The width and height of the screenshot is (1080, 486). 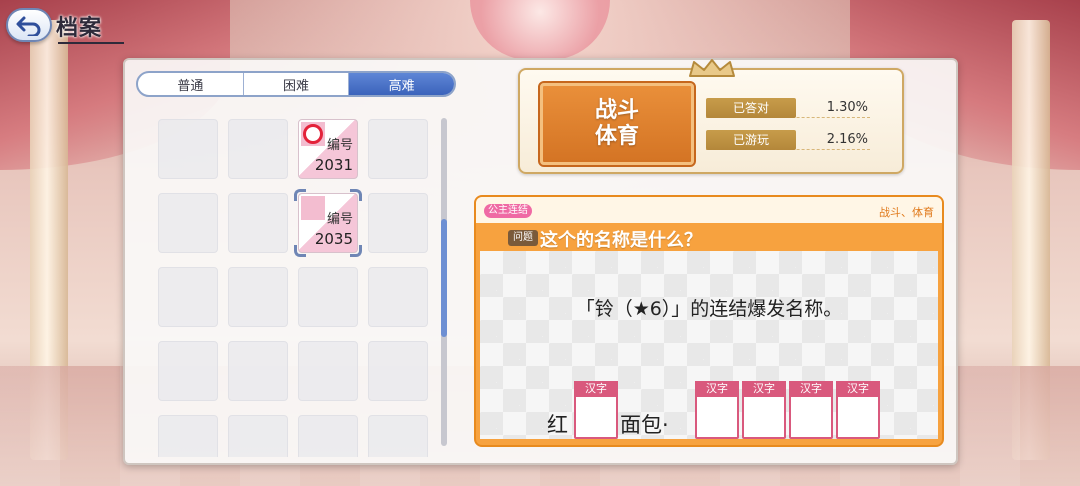 I want to click on answer-box-1: 汉字, so click(x=596, y=410).